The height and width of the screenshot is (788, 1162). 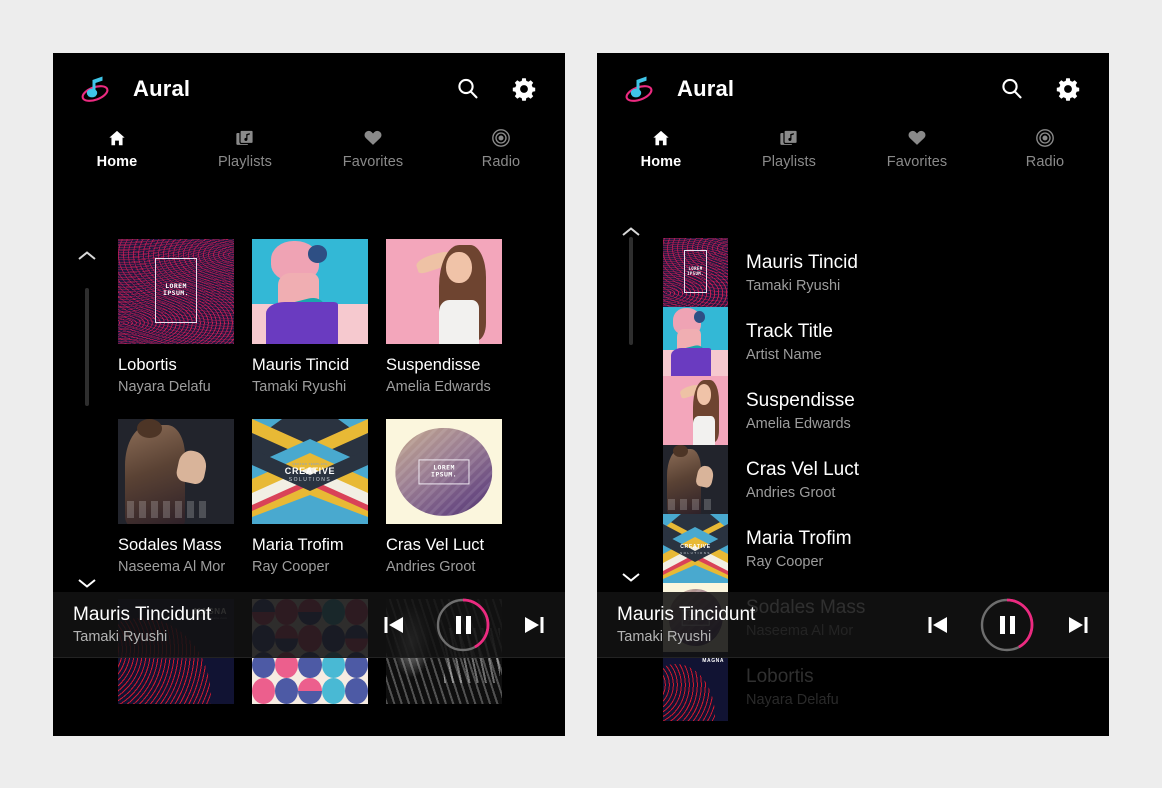 I want to click on list-item: Track Title Artist Name, so click(x=886, y=341).